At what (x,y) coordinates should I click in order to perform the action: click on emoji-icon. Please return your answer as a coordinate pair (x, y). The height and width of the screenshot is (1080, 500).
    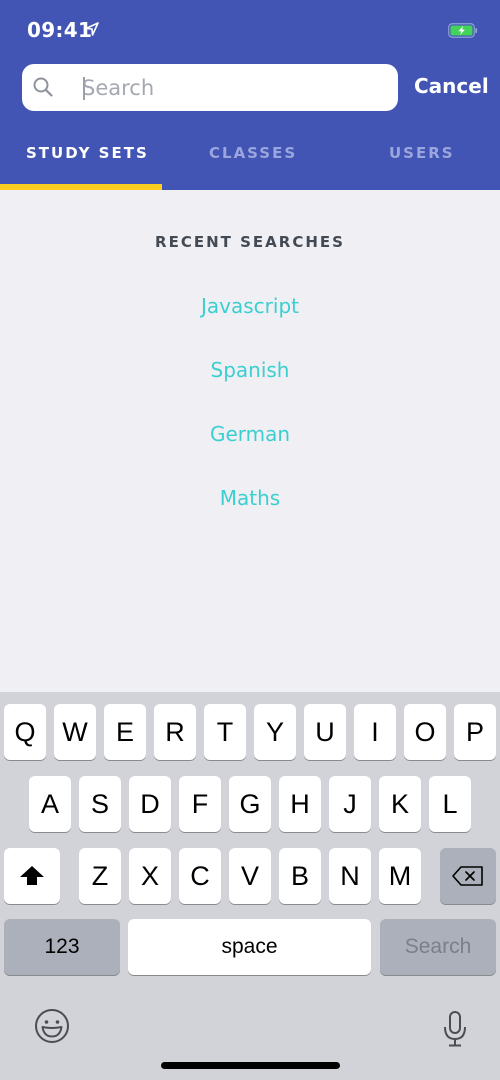
    Looking at the image, I should click on (52, 1026).